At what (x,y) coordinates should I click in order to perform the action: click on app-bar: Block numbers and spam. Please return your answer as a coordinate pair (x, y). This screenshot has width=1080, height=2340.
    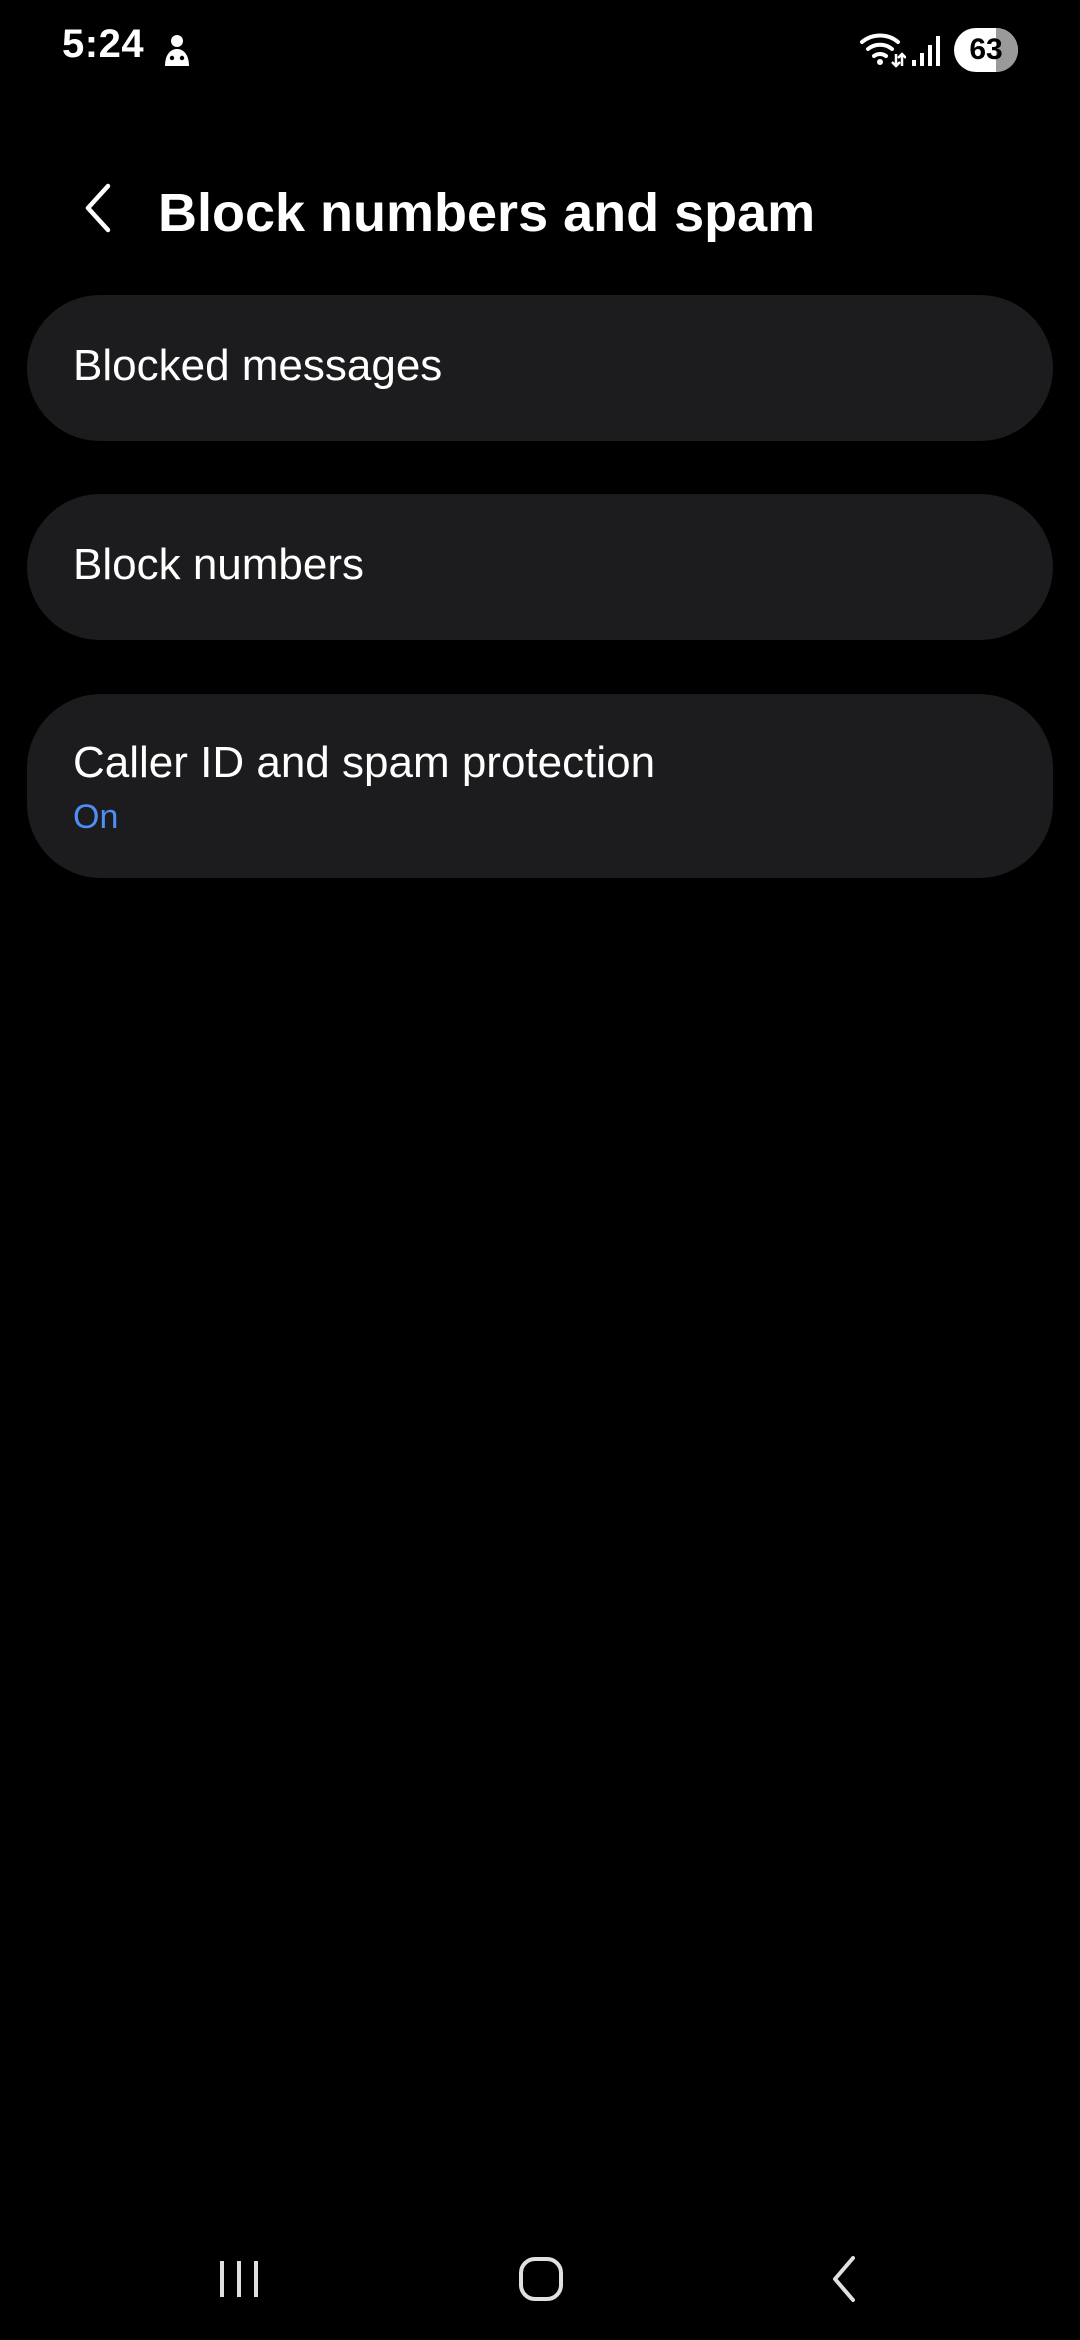
    Looking at the image, I should click on (540, 210).